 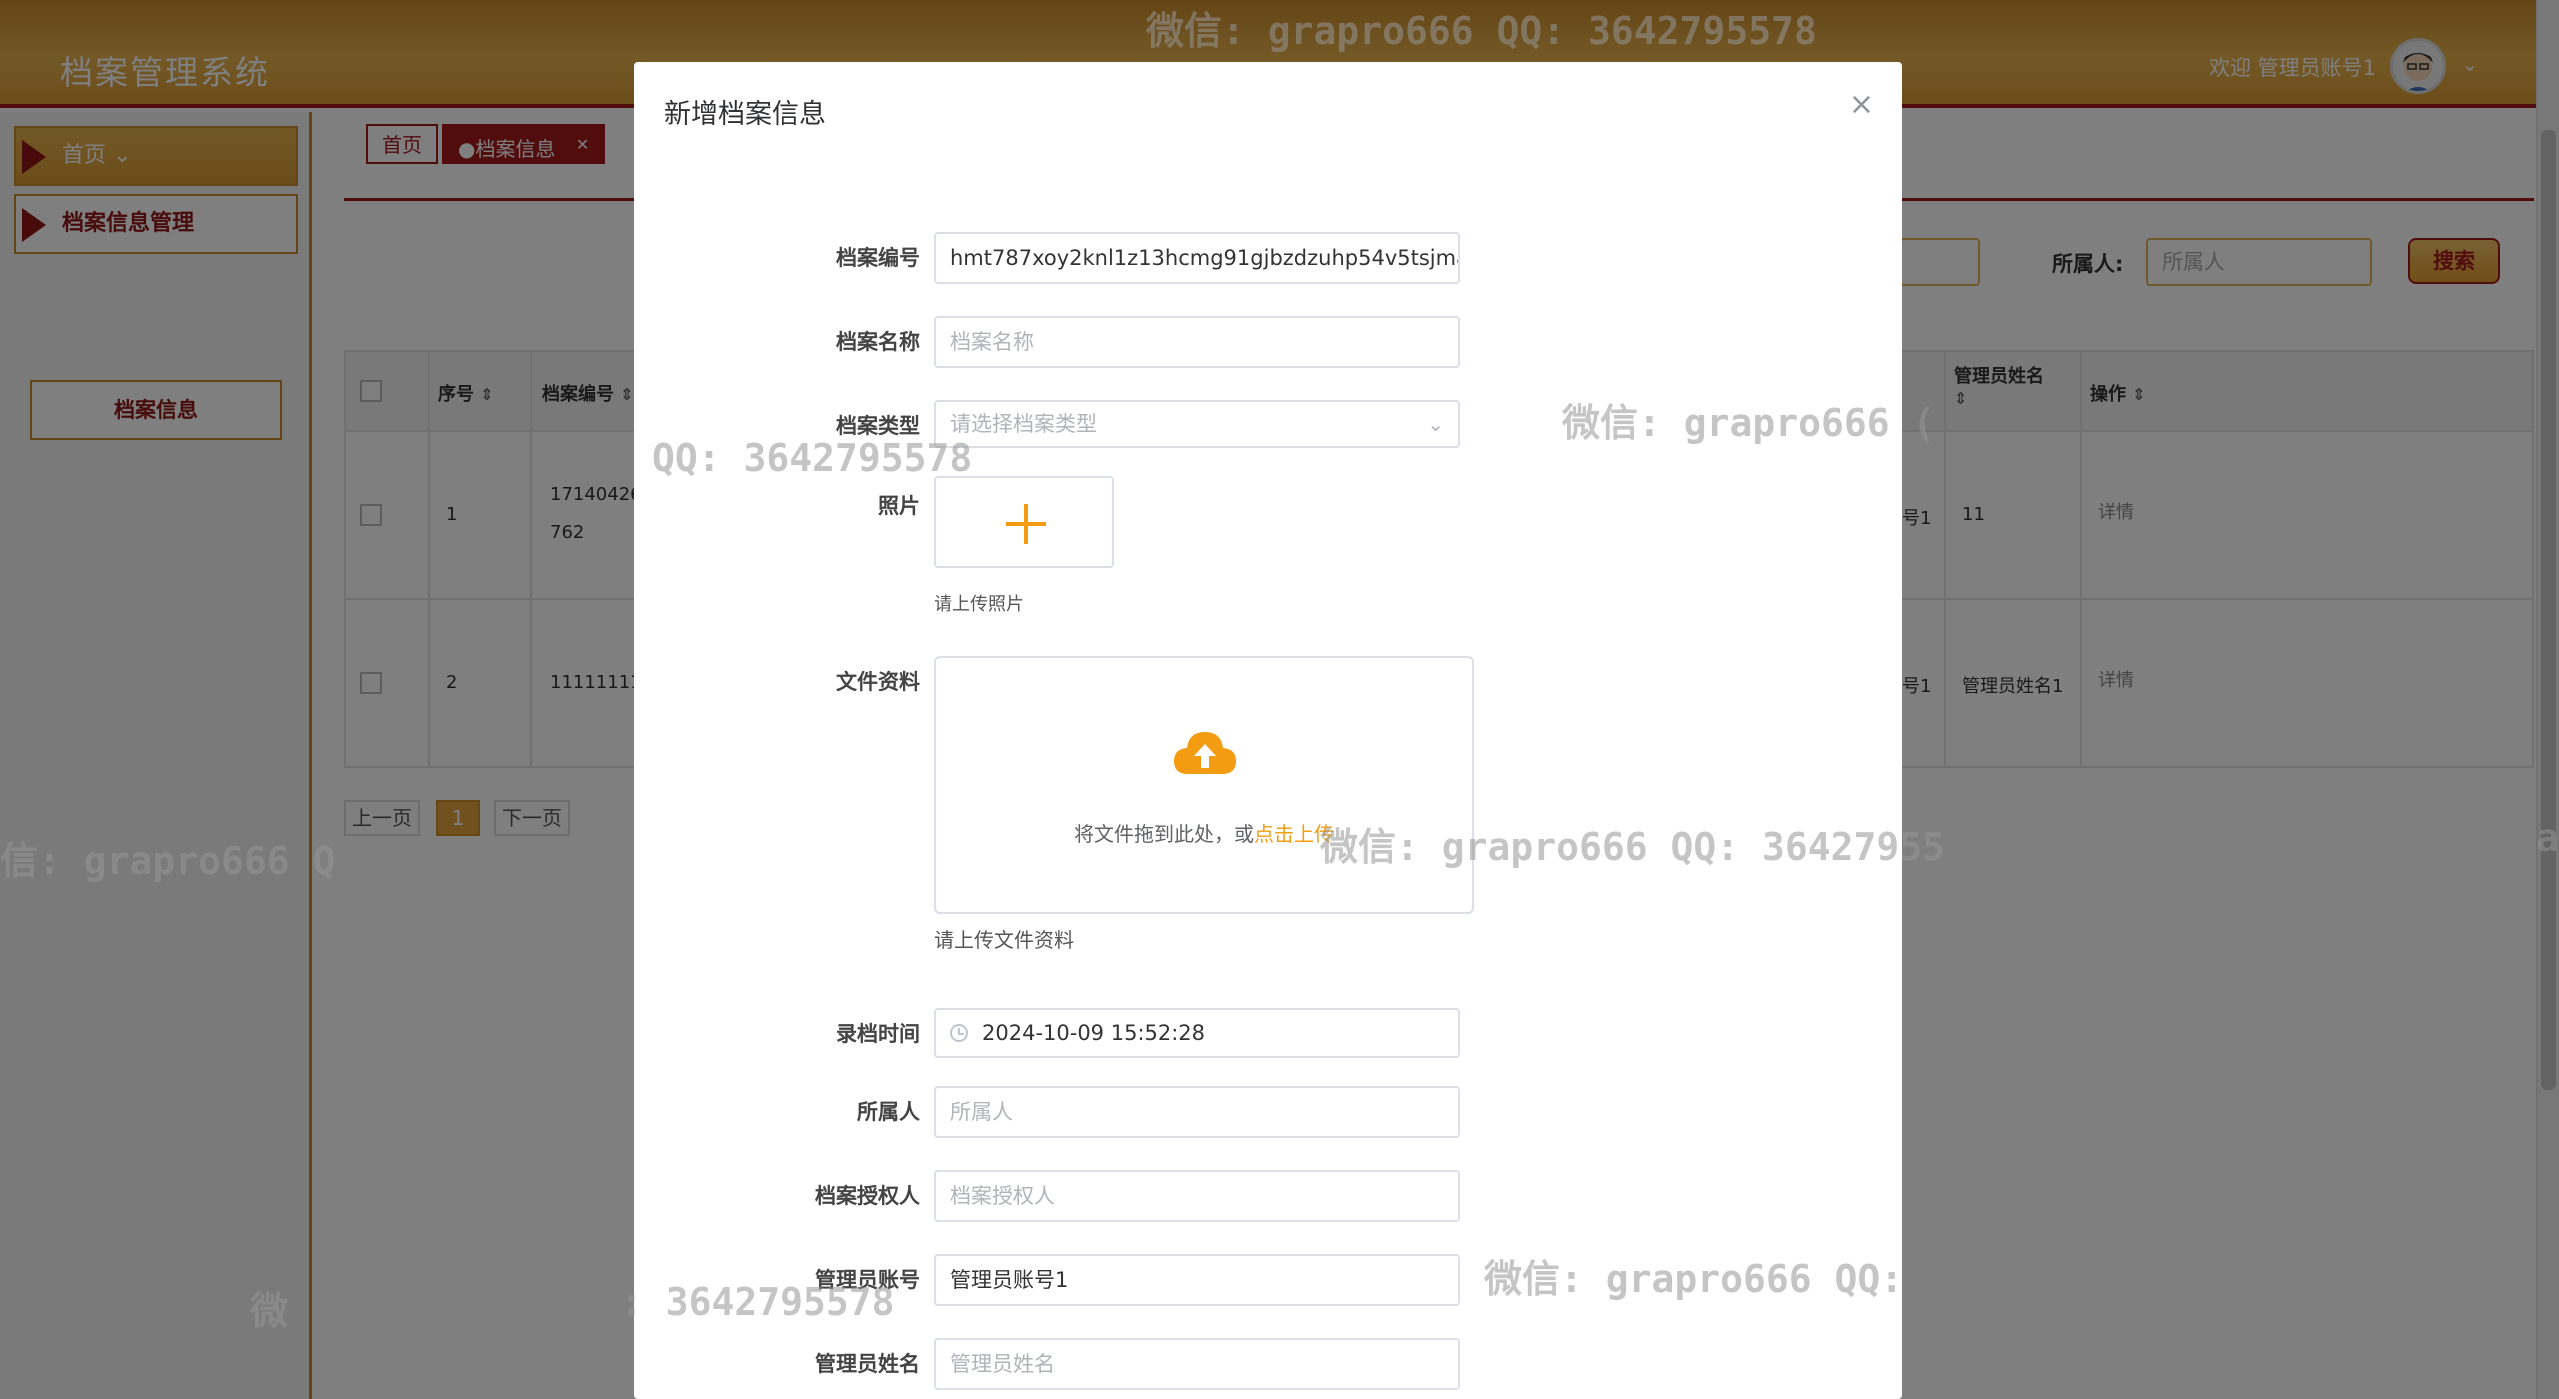 I want to click on admin-name-input: 管理员姓名, so click(x=1197, y=1364).